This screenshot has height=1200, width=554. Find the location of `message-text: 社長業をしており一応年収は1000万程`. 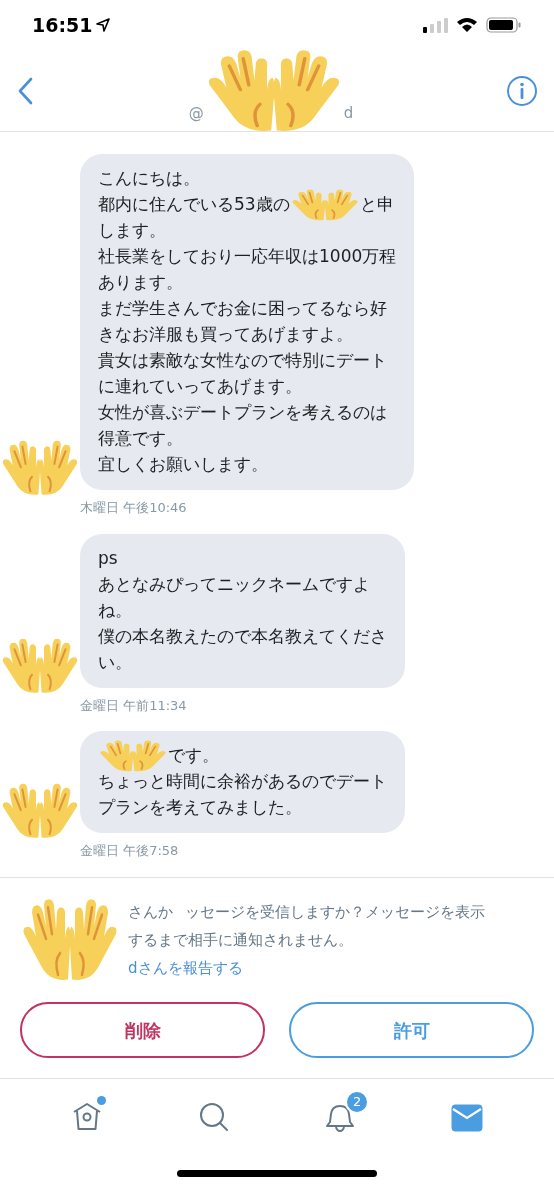

message-text: 社長業をしており一応年収は1000万程 is located at coordinates (247, 257).